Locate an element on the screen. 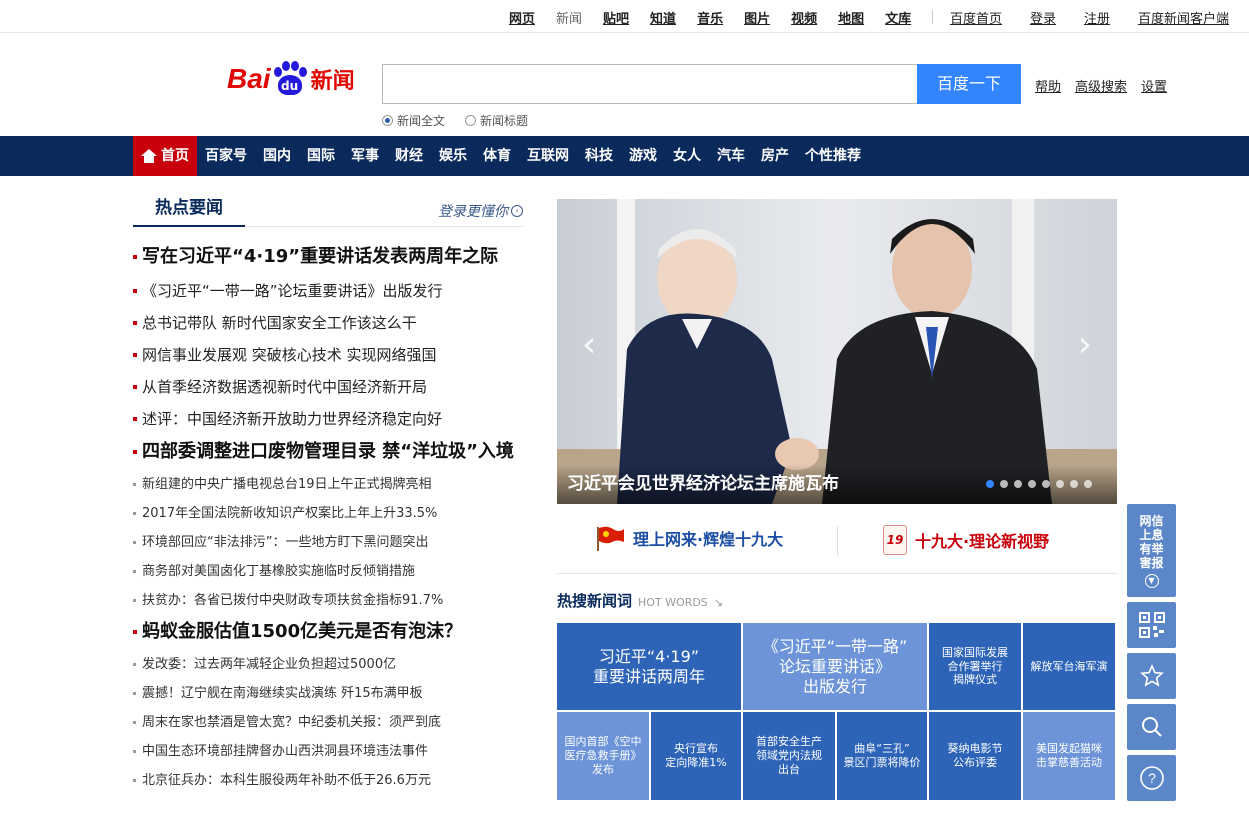 The width and height of the screenshot is (1249, 820). login-link: 登录 is located at coordinates (1043, 17).